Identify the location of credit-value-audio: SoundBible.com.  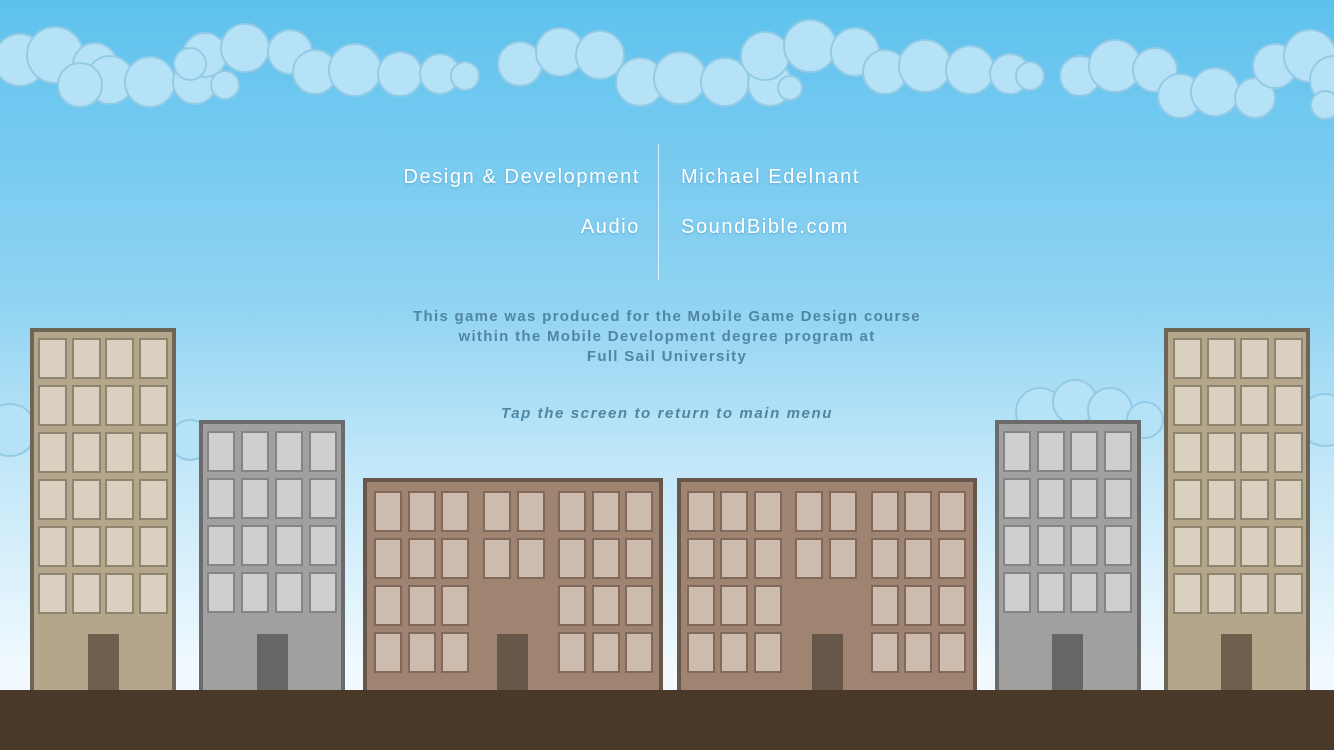
(765, 227).